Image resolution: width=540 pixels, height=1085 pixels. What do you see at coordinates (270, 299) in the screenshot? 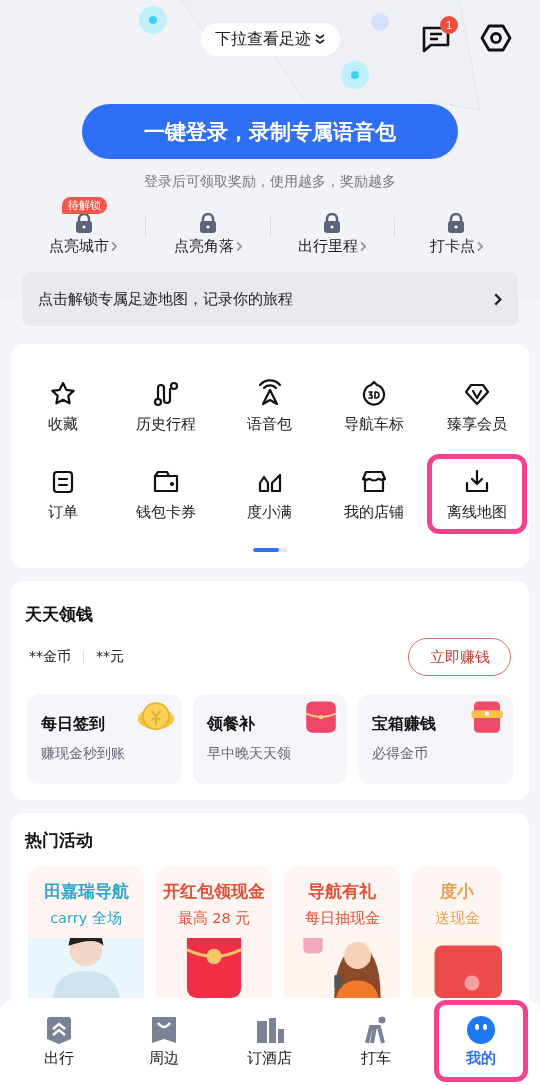
I see `unlock-banner: 点击解锁专属足迹地图，记录你的旅程` at bounding box center [270, 299].